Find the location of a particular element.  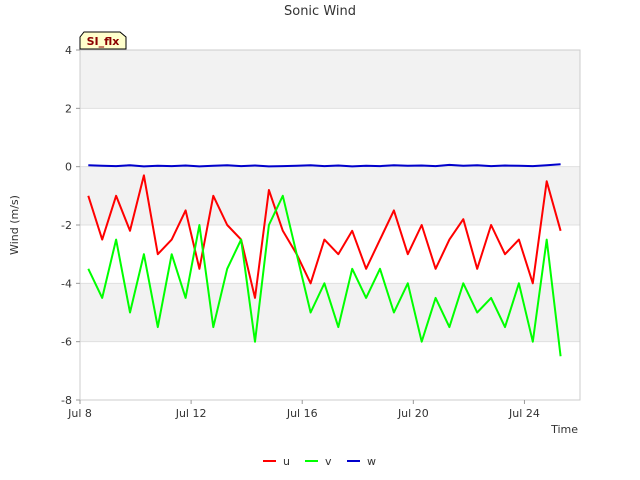

x-tick-label: Jul 12 is located at coordinates (191, 413).